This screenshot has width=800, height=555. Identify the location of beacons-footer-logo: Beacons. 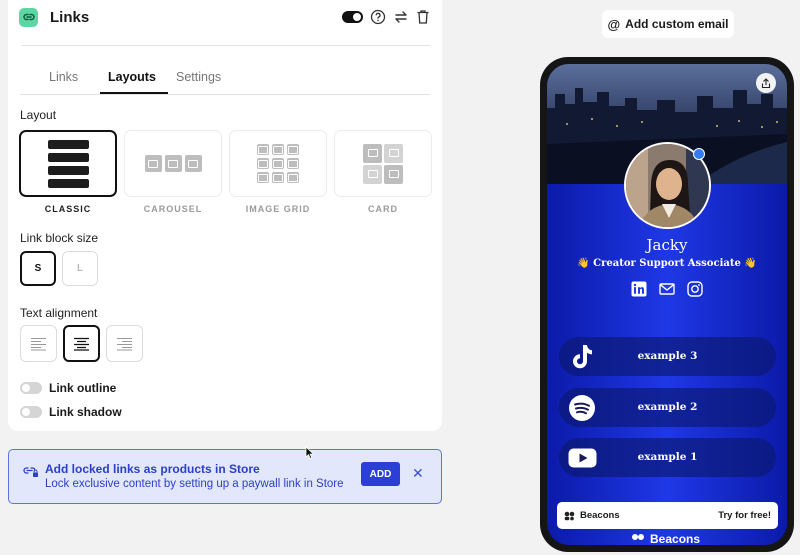
(665, 538).